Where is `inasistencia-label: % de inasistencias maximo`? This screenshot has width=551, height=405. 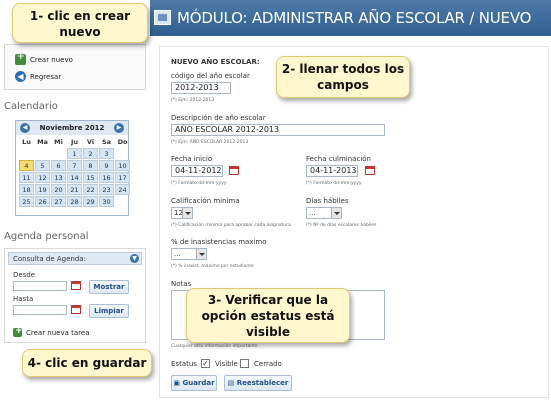 inasistencia-label: % de inasistencias maximo is located at coordinates (219, 242).